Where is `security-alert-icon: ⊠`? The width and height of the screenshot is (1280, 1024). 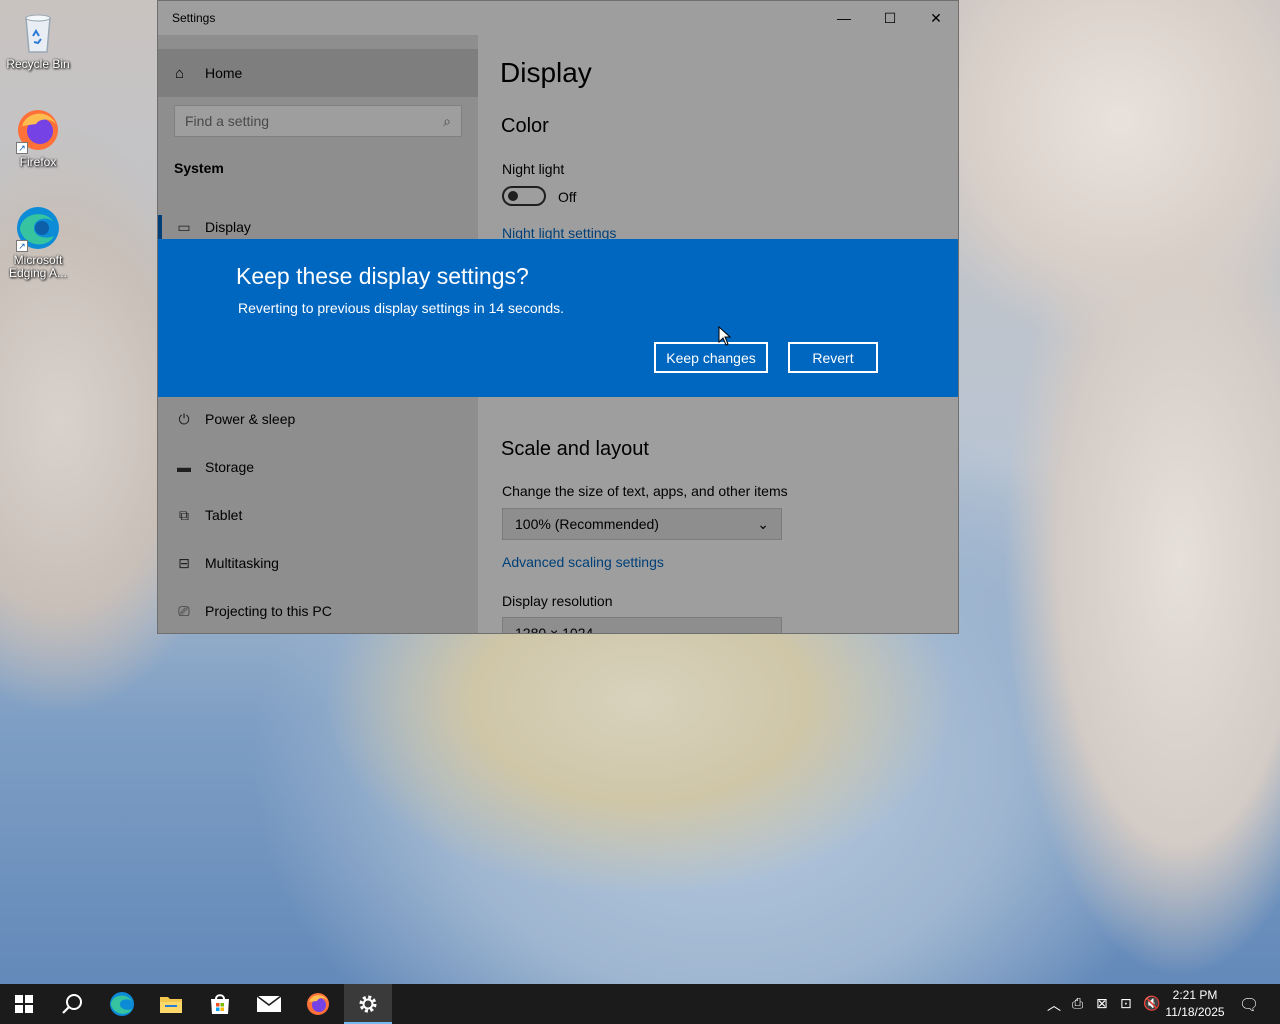
security-alert-icon: ⊠ is located at coordinates (1102, 1003).